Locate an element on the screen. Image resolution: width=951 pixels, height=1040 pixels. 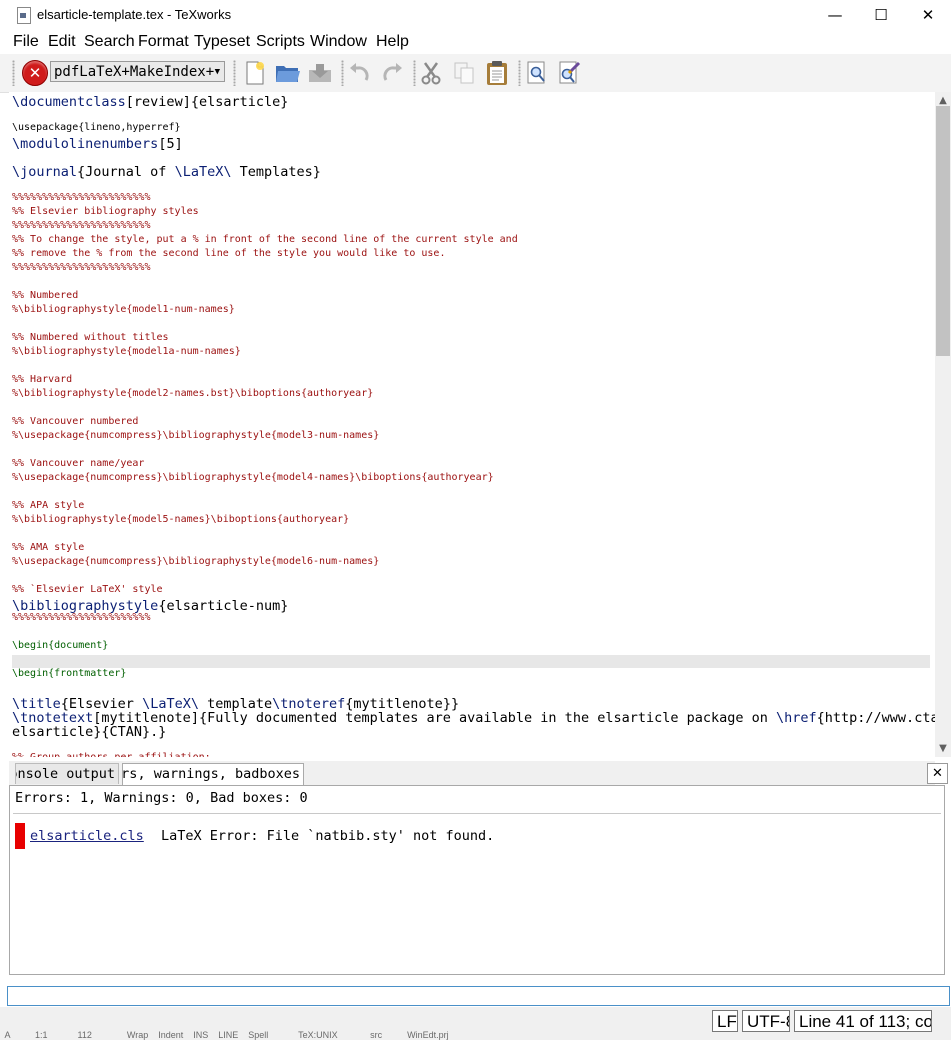
code-text: Templates} is located at coordinates (276, 172).